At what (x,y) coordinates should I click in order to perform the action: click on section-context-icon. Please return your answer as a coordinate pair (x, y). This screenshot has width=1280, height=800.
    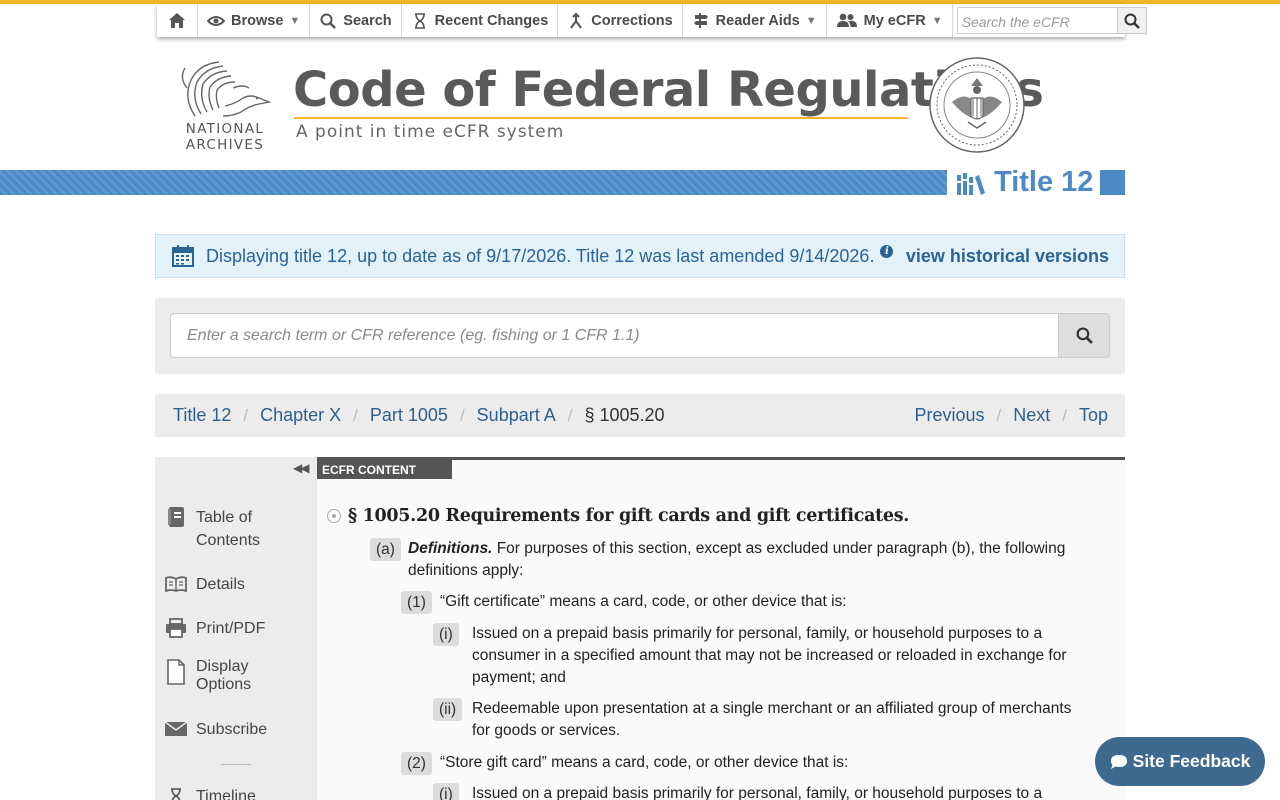
    Looking at the image, I should click on (334, 516).